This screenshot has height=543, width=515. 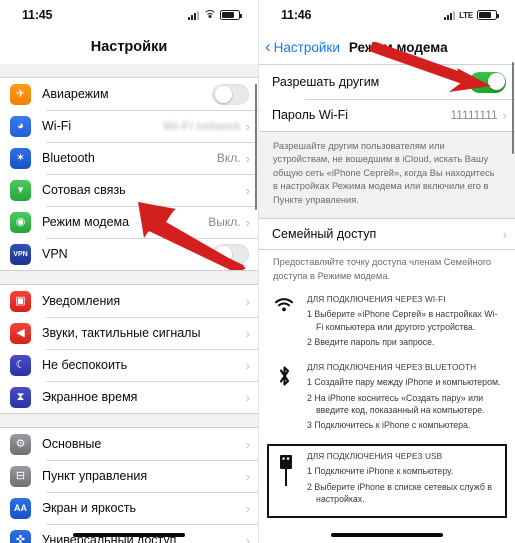 What do you see at coordinates (387, 82) in the screenshot?
I see `allow-others-row: Разрешать другим` at bounding box center [387, 82].